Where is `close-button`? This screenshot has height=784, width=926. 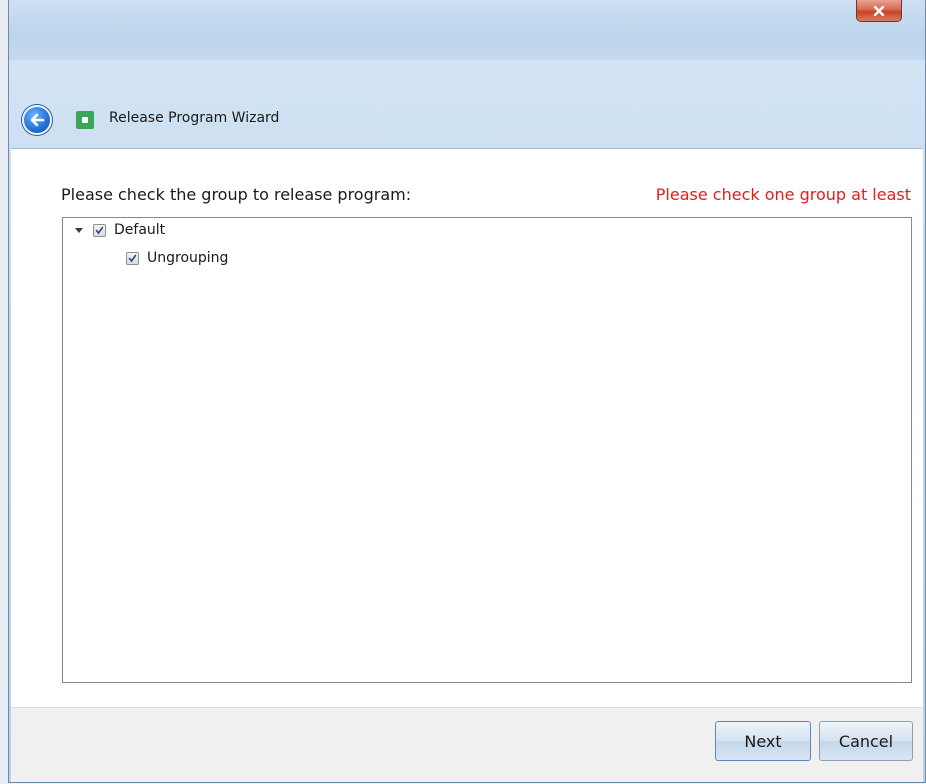 close-button is located at coordinates (879, 11).